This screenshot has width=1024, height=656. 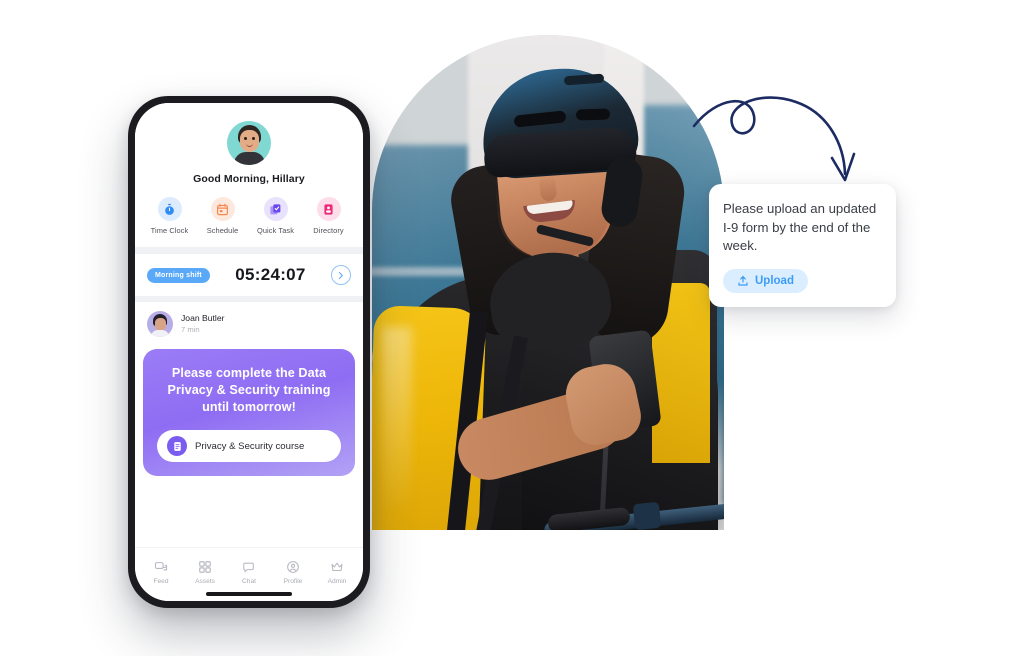 What do you see at coordinates (743, 281) in the screenshot?
I see `upload-icon` at bounding box center [743, 281].